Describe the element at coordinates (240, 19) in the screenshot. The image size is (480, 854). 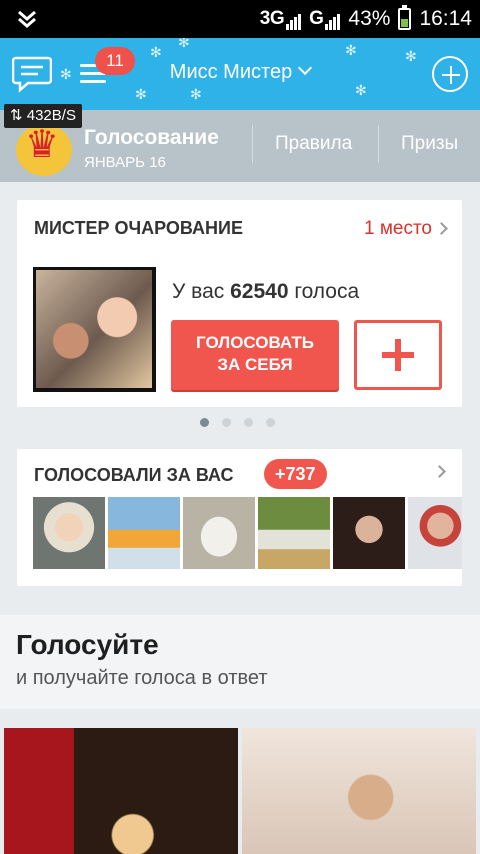
I see `status-bar: 3G G 43% 16:14` at that location.